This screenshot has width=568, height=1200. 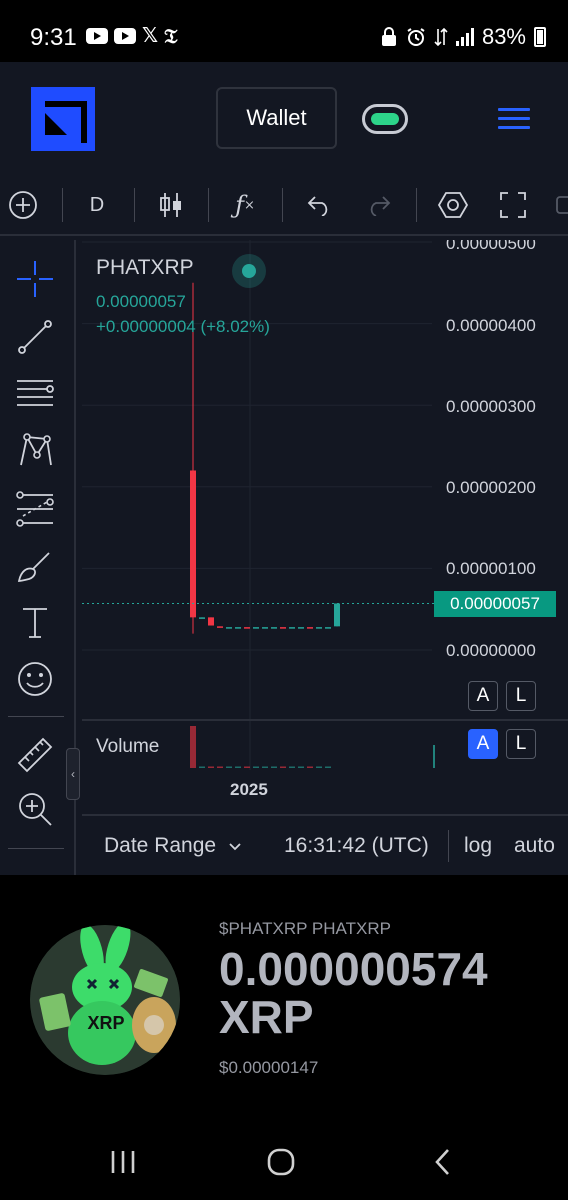 What do you see at coordinates (245, 205) in the screenshot?
I see `indicators-icon: ƒ ×` at bounding box center [245, 205].